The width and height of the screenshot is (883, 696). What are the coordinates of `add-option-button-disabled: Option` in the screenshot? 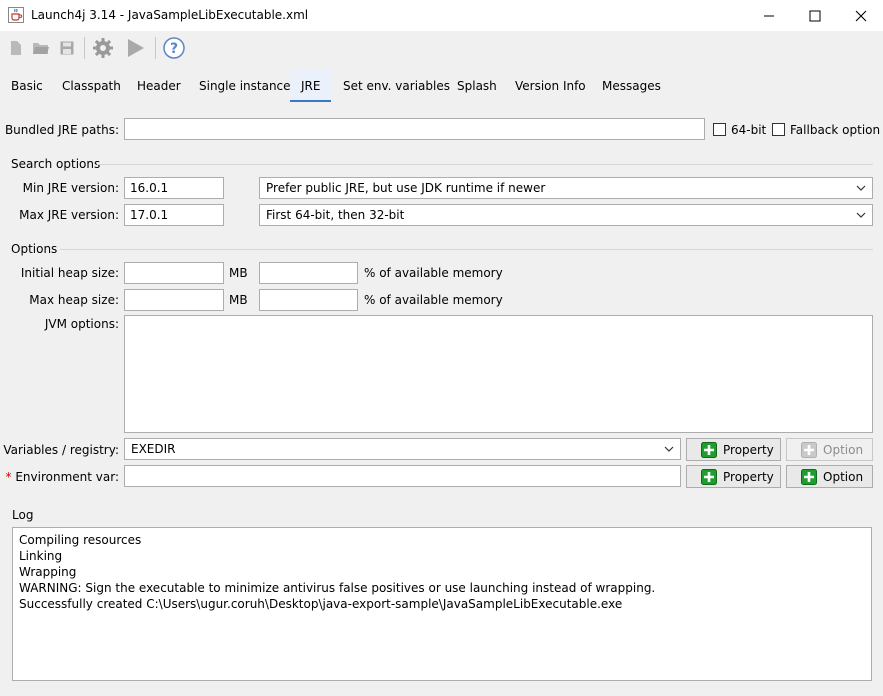 It's located at (829, 449).